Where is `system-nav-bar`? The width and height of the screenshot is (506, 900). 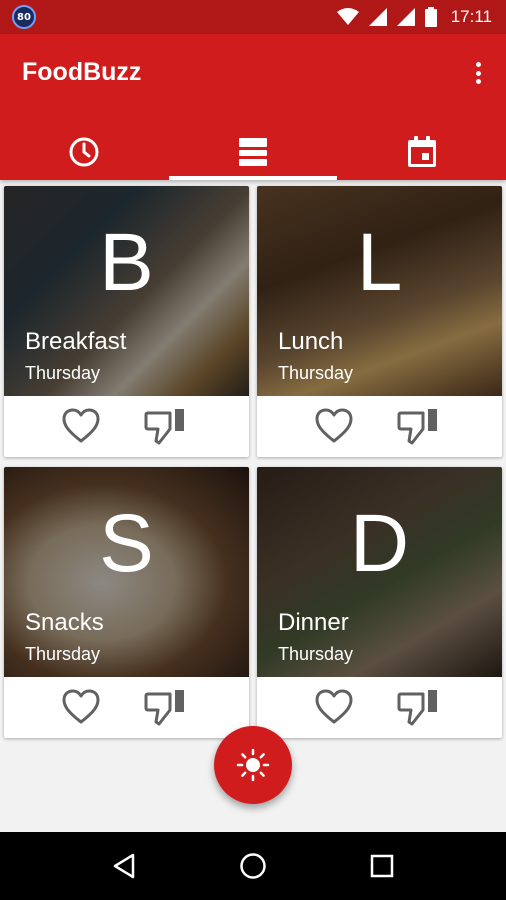
system-nav-bar is located at coordinates (253, 866).